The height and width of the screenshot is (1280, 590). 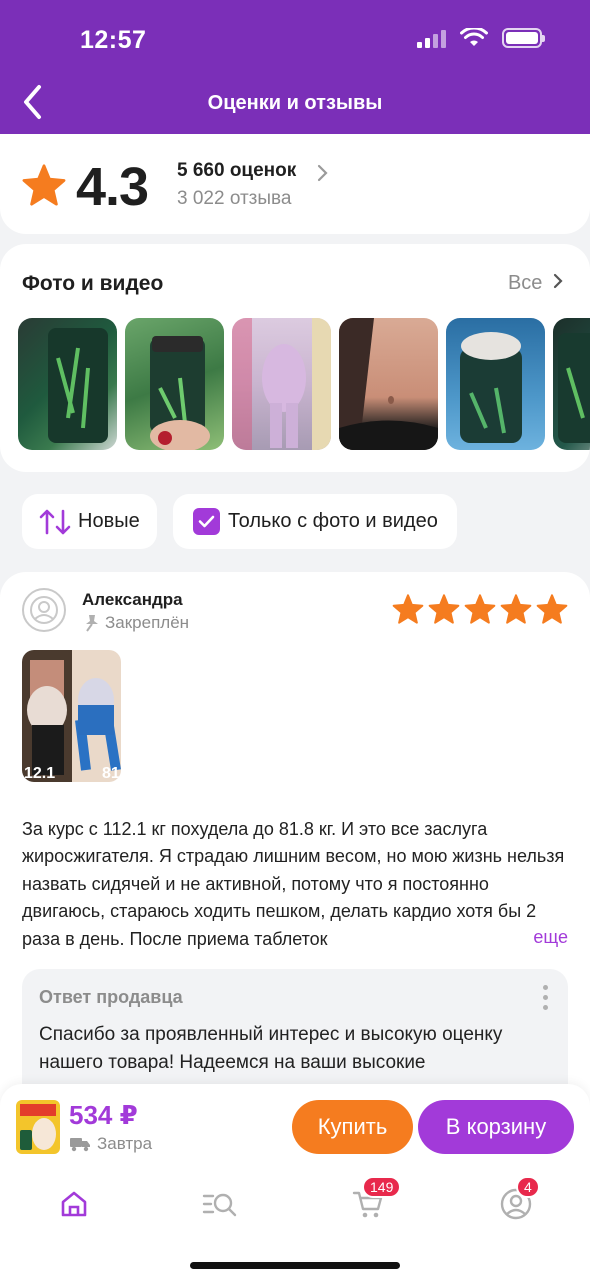 I want to click on home-icon, so click(x=74, y=1204).